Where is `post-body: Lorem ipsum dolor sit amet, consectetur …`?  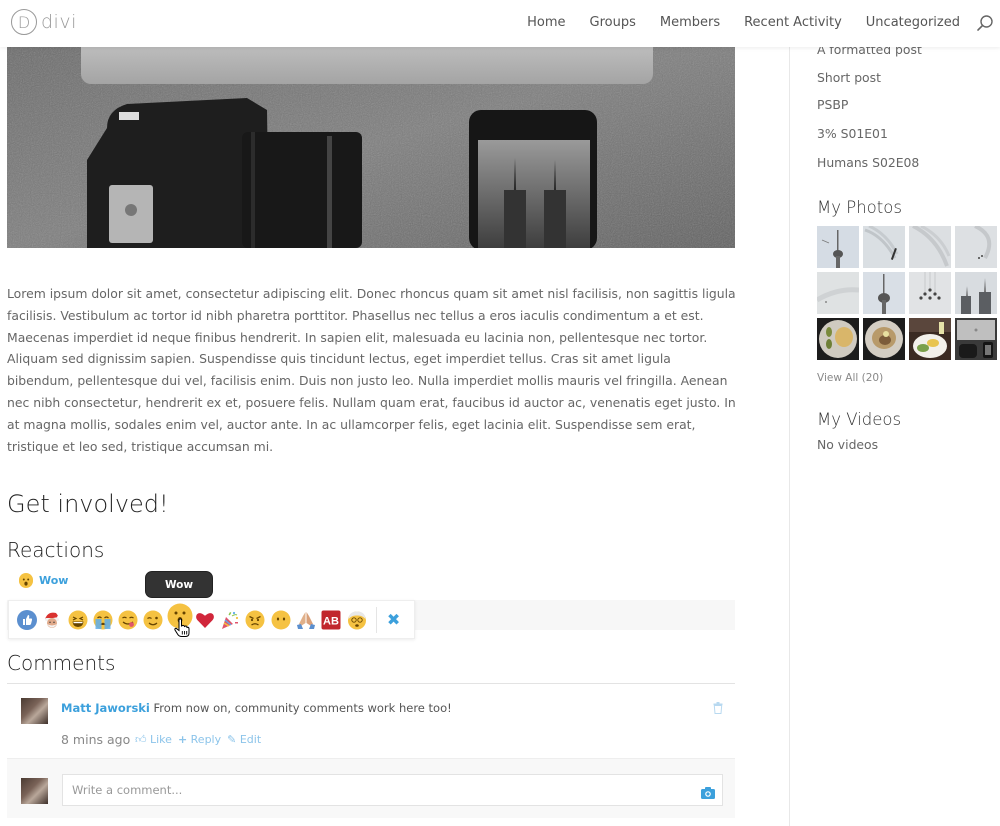
post-body: Lorem ipsum dolor sit amet, consectetur … is located at coordinates (371, 370).